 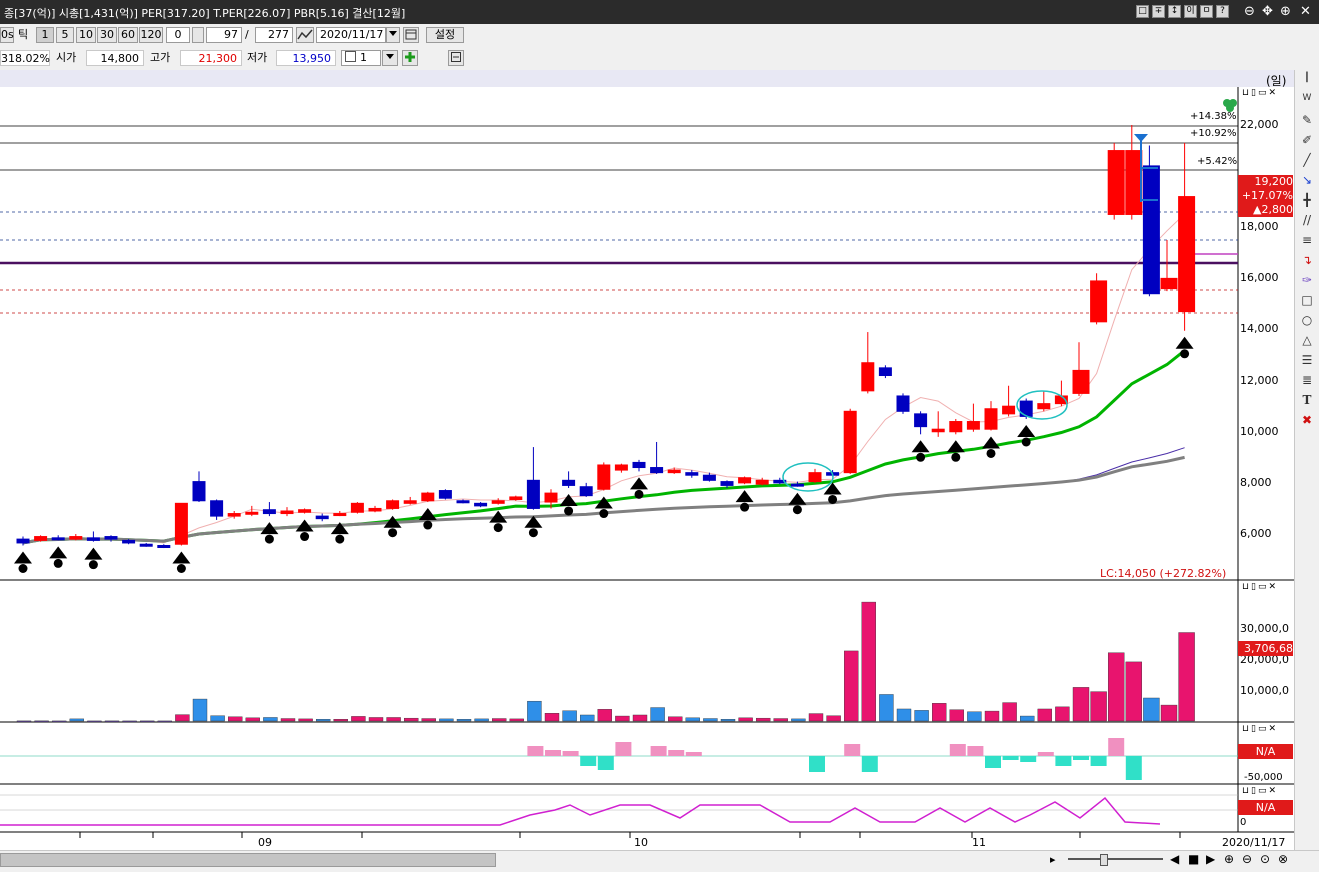 What do you see at coordinates (659, 861) in the screenshot?
I see `chart-scroll-bar: ▸ ◀ ■ ▶ ⊕ ⊖ ⊙ ⊗` at bounding box center [659, 861].